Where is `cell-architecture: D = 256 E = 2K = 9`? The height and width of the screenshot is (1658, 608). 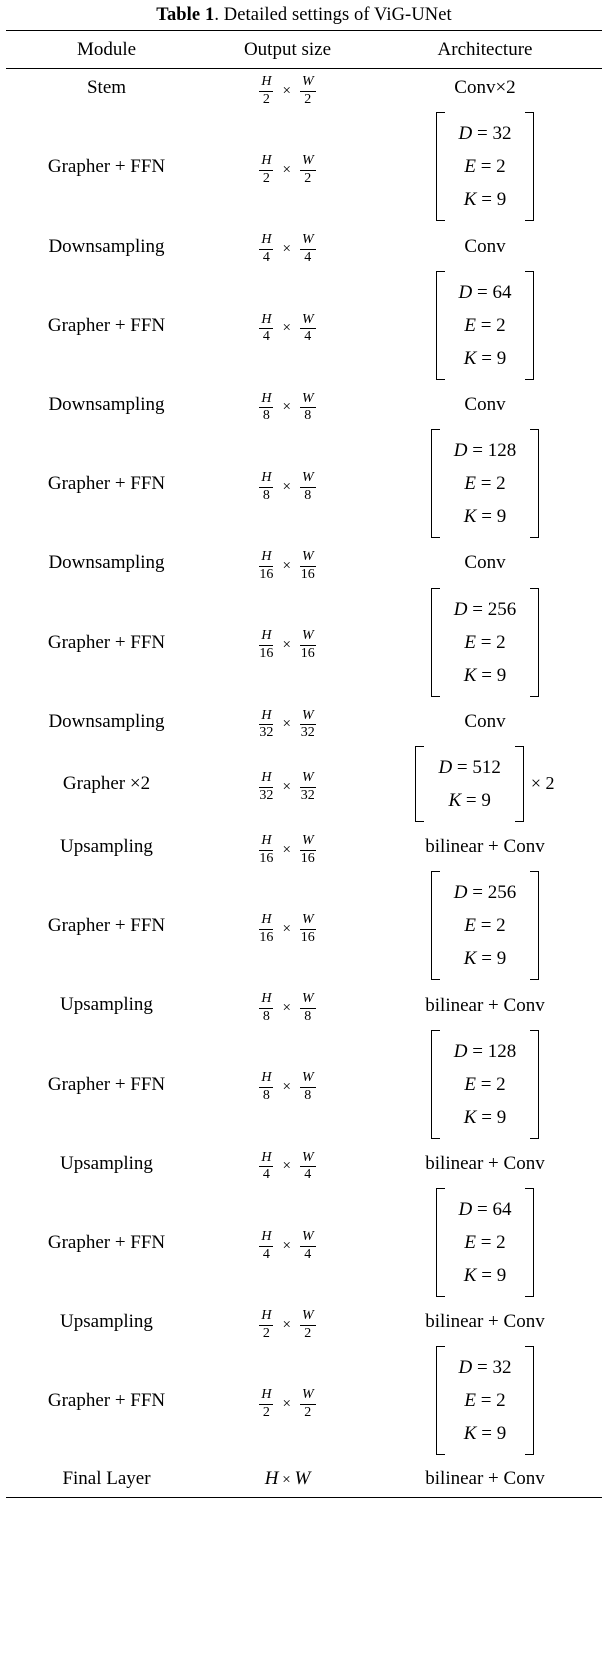
cell-architecture: D = 256 E = 2K = 9 is located at coordinates (485, 926).